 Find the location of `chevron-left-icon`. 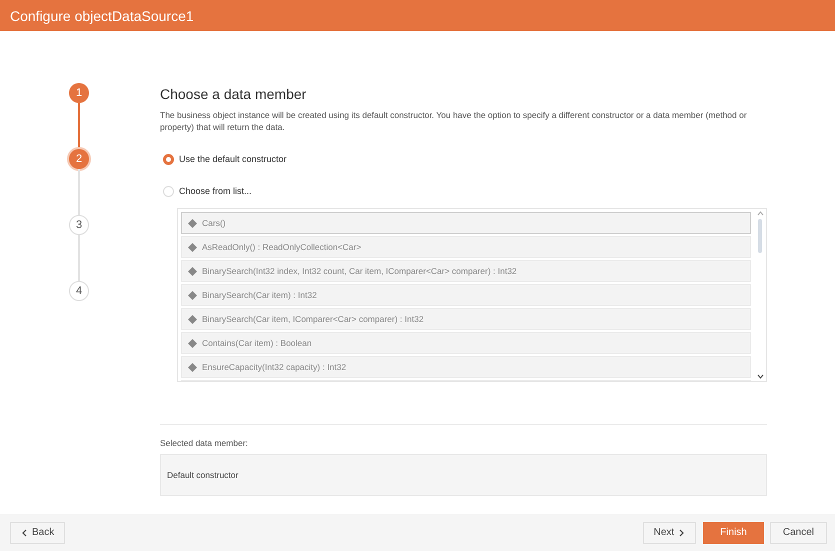

chevron-left-icon is located at coordinates (24, 532).